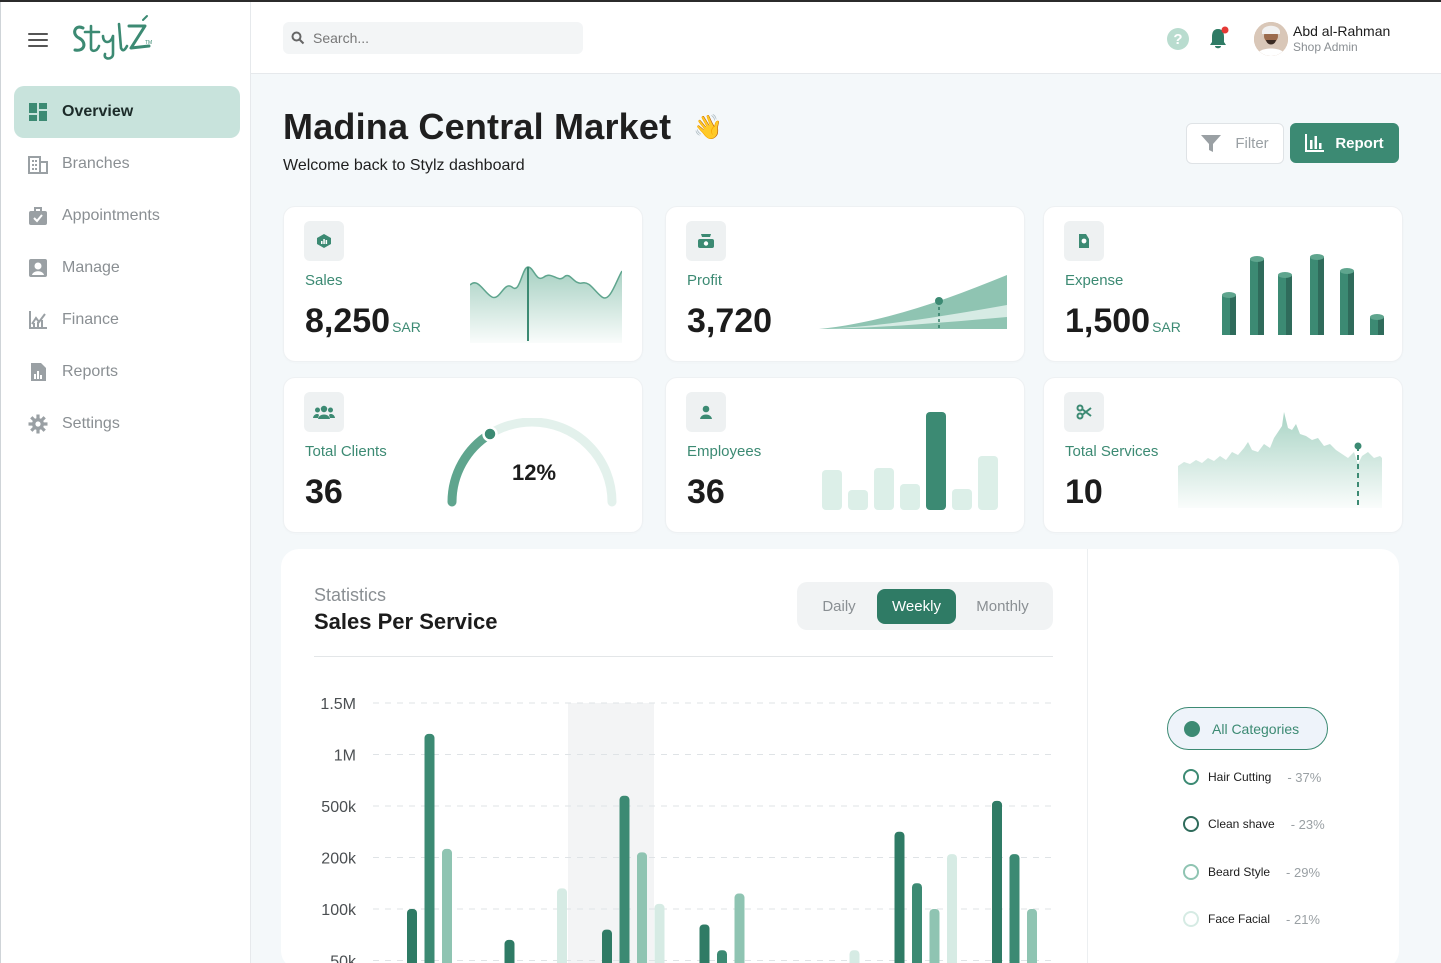 Image resolution: width=1441 pixels, height=963 pixels. I want to click on report-button: Report, so click(1344, 143).